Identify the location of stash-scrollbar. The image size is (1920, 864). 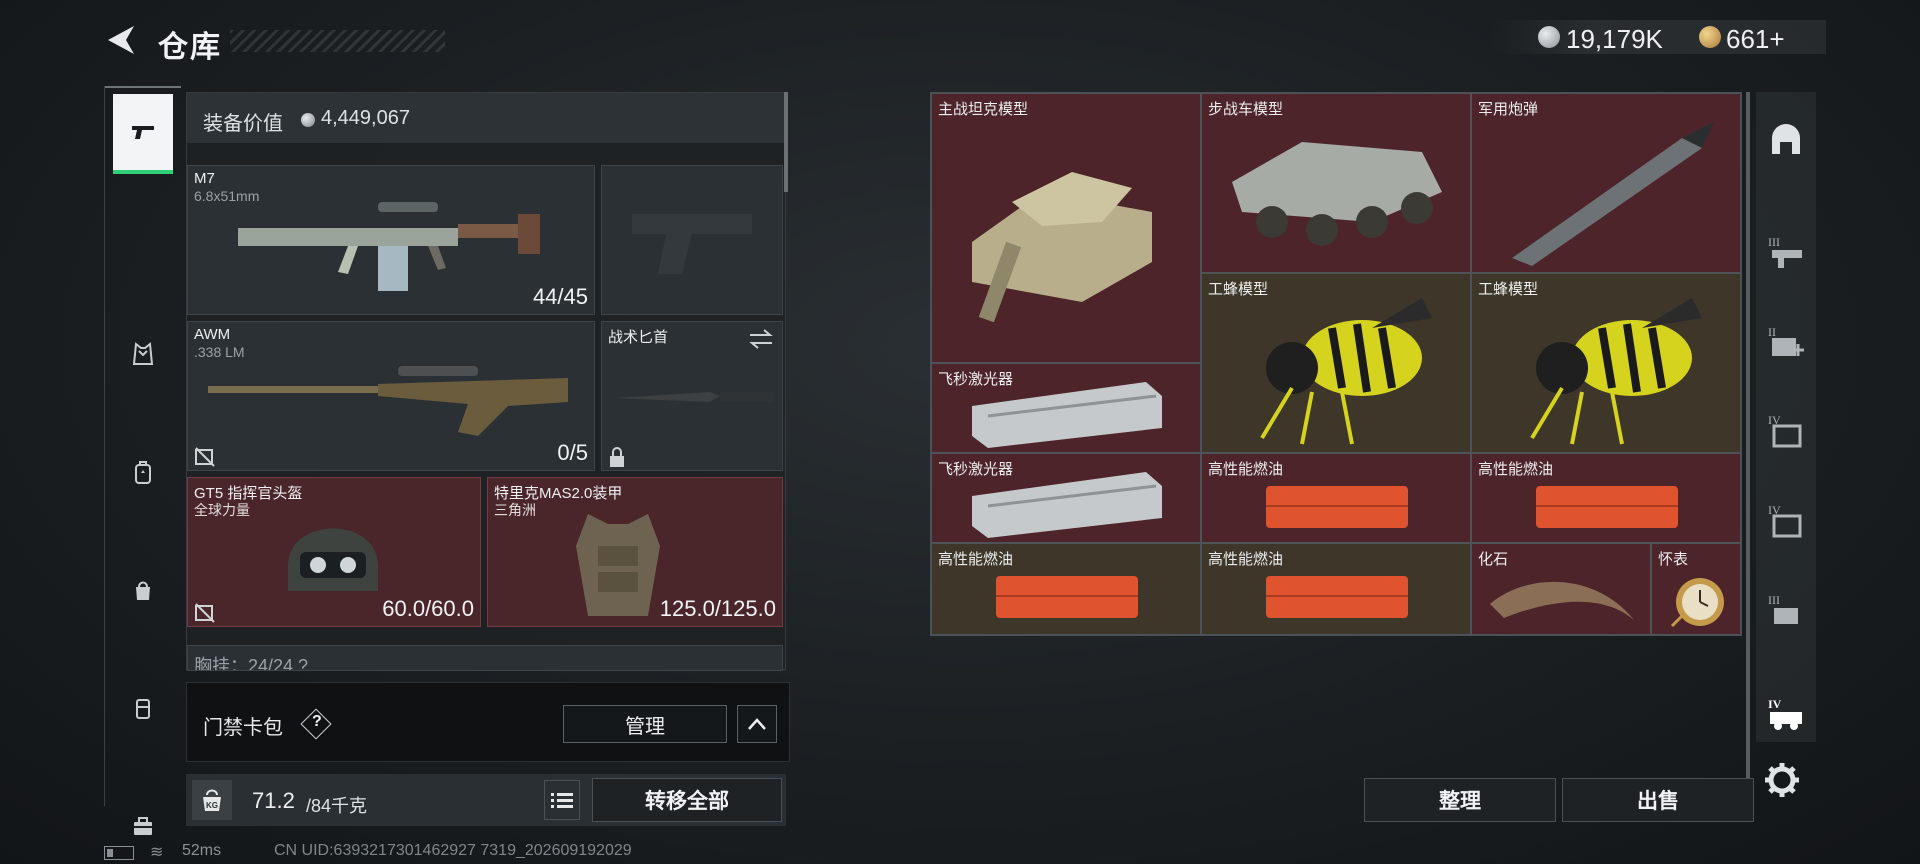
(1748, 442).